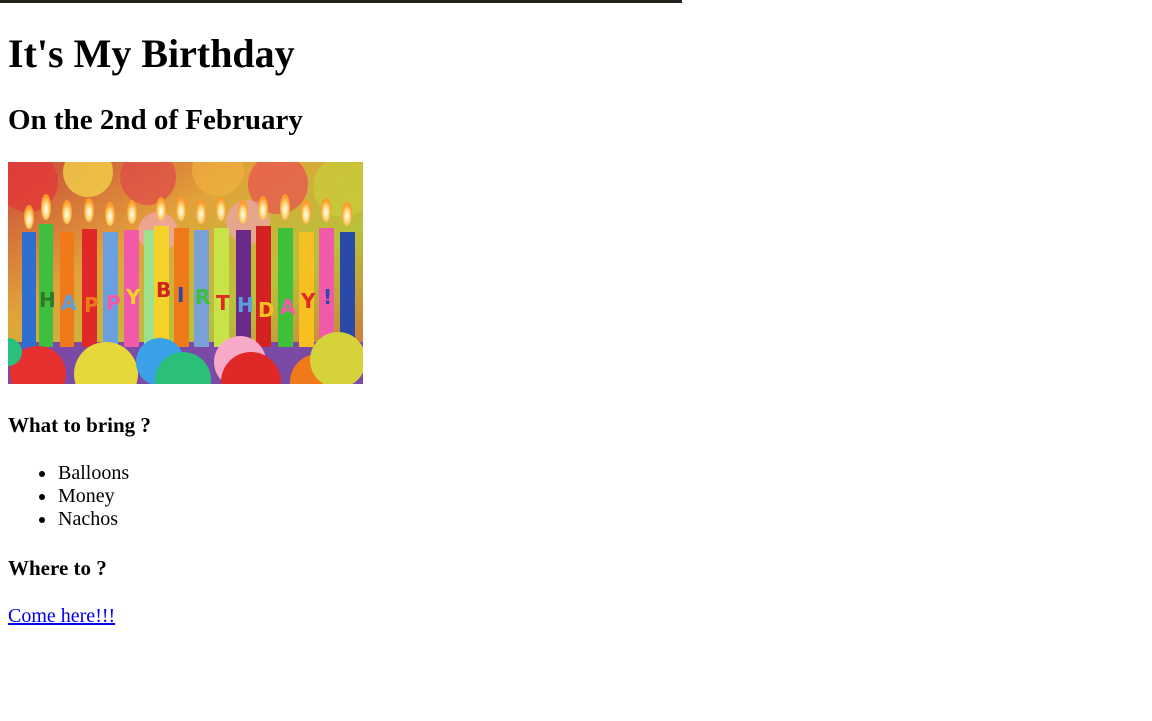 This screenshot has width=1152, height=721. What do you see at coordinates (341, 1) in the screenshot?
I see `top-border-bar` at bounding box center [341, 1].